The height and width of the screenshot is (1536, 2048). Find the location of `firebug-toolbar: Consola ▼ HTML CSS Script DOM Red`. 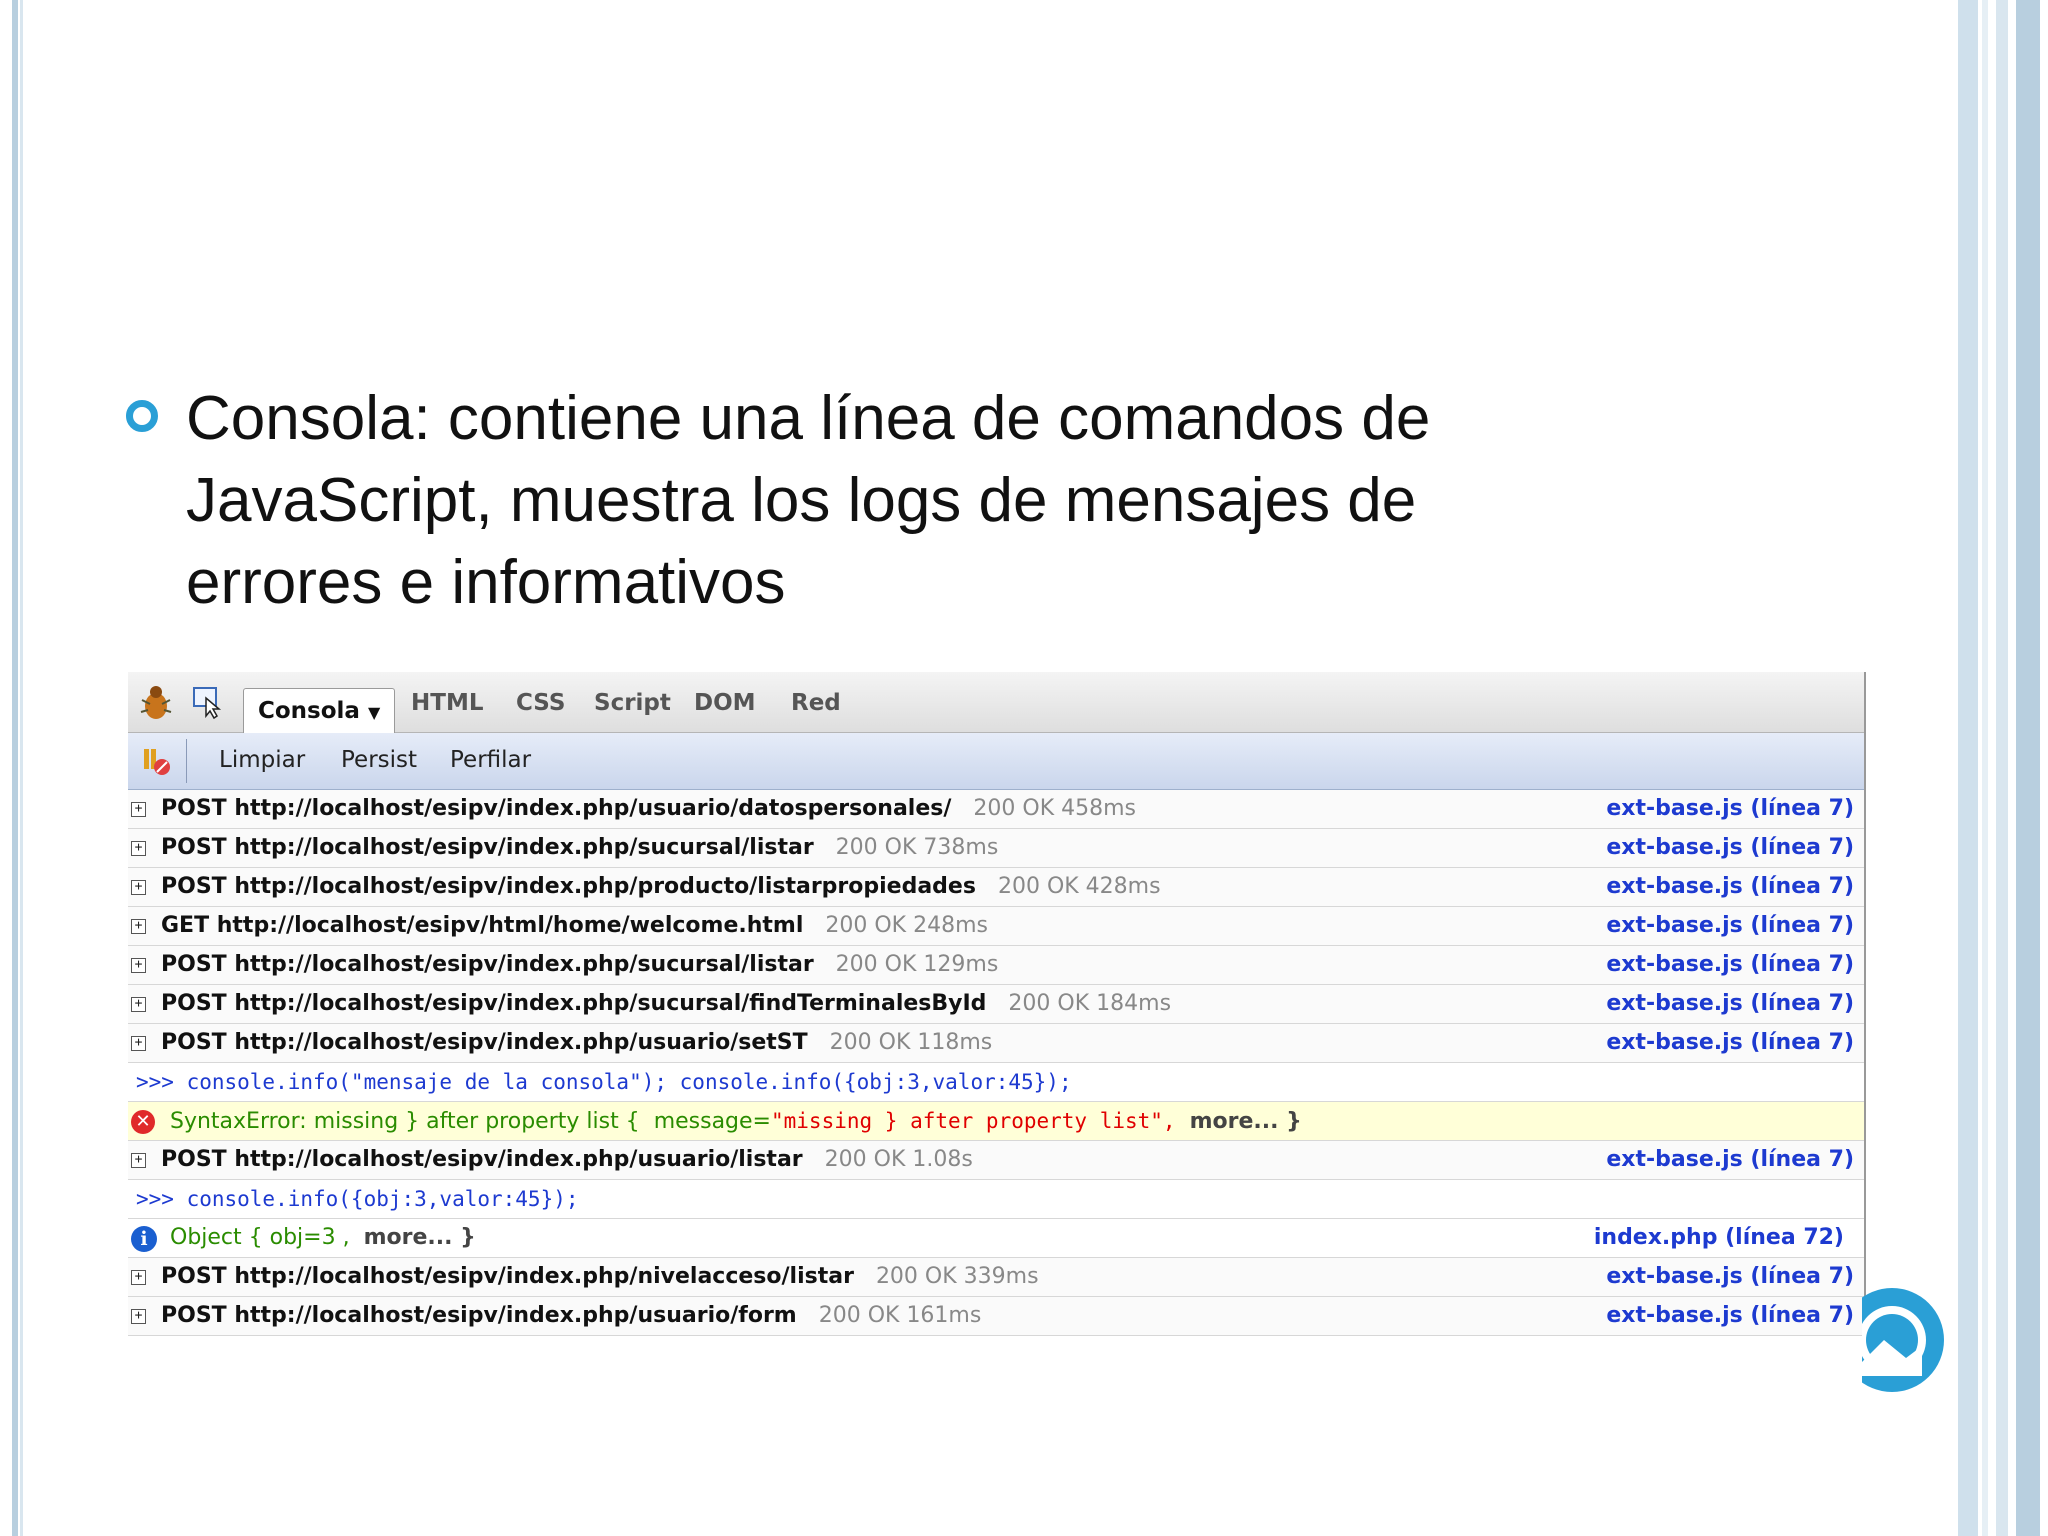

firebug-toolbar: Consola ▼ HTML CSS Script DOM Red is located at coordinates (996, 702).